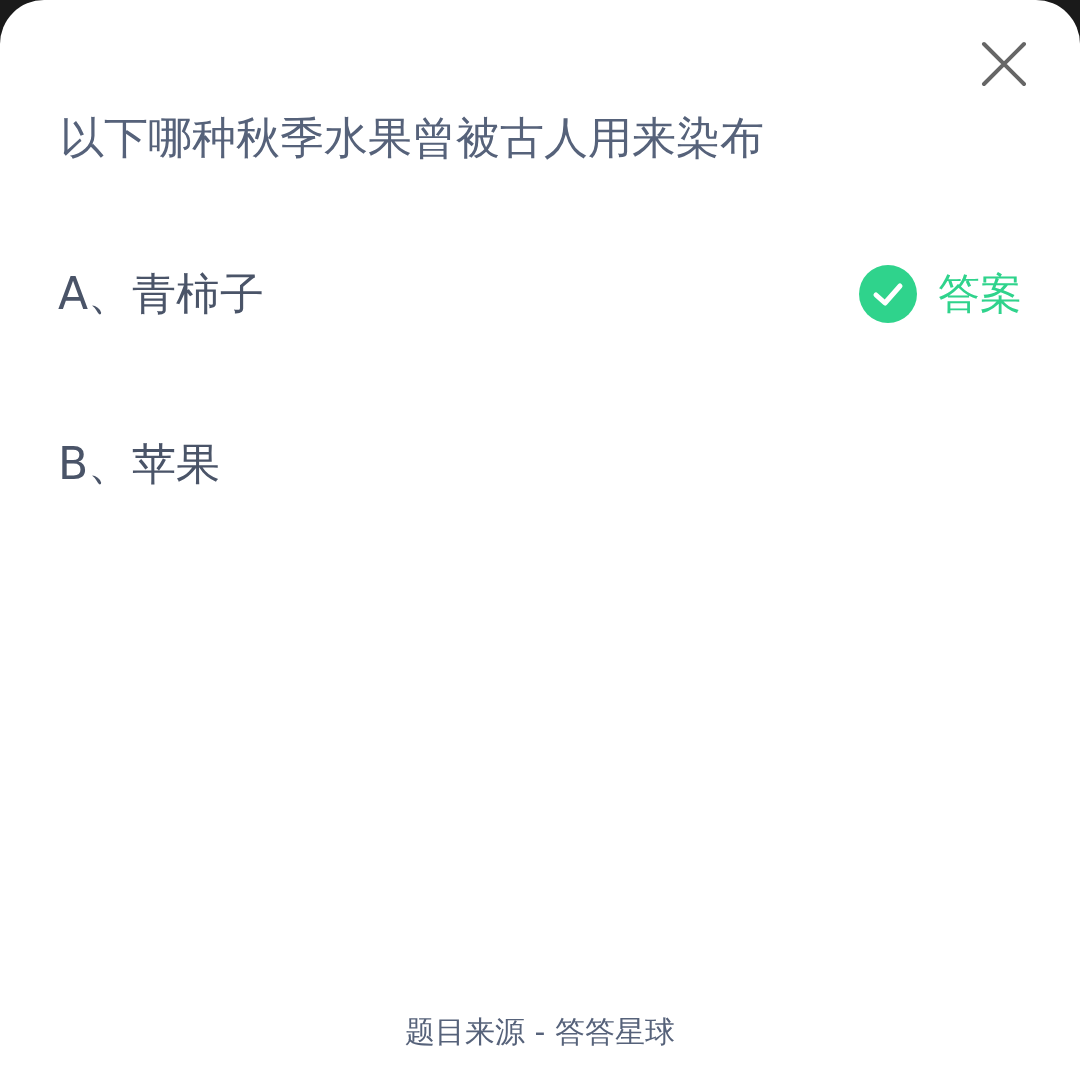  Describe the element at coordinates (139, 464) in the screenshot. I see `option-text: B、苹果` at that location.